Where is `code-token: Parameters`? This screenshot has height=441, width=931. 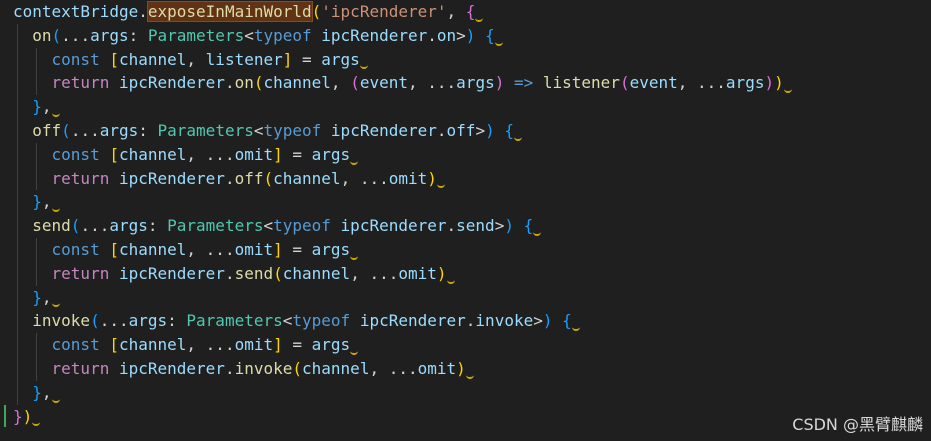
code-token: Parameters is located at coordinates (205, 130).